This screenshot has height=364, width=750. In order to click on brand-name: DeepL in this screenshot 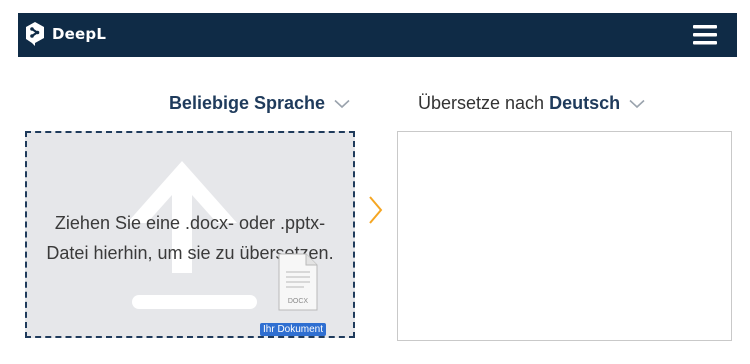, I will do `click(79, 34)`.